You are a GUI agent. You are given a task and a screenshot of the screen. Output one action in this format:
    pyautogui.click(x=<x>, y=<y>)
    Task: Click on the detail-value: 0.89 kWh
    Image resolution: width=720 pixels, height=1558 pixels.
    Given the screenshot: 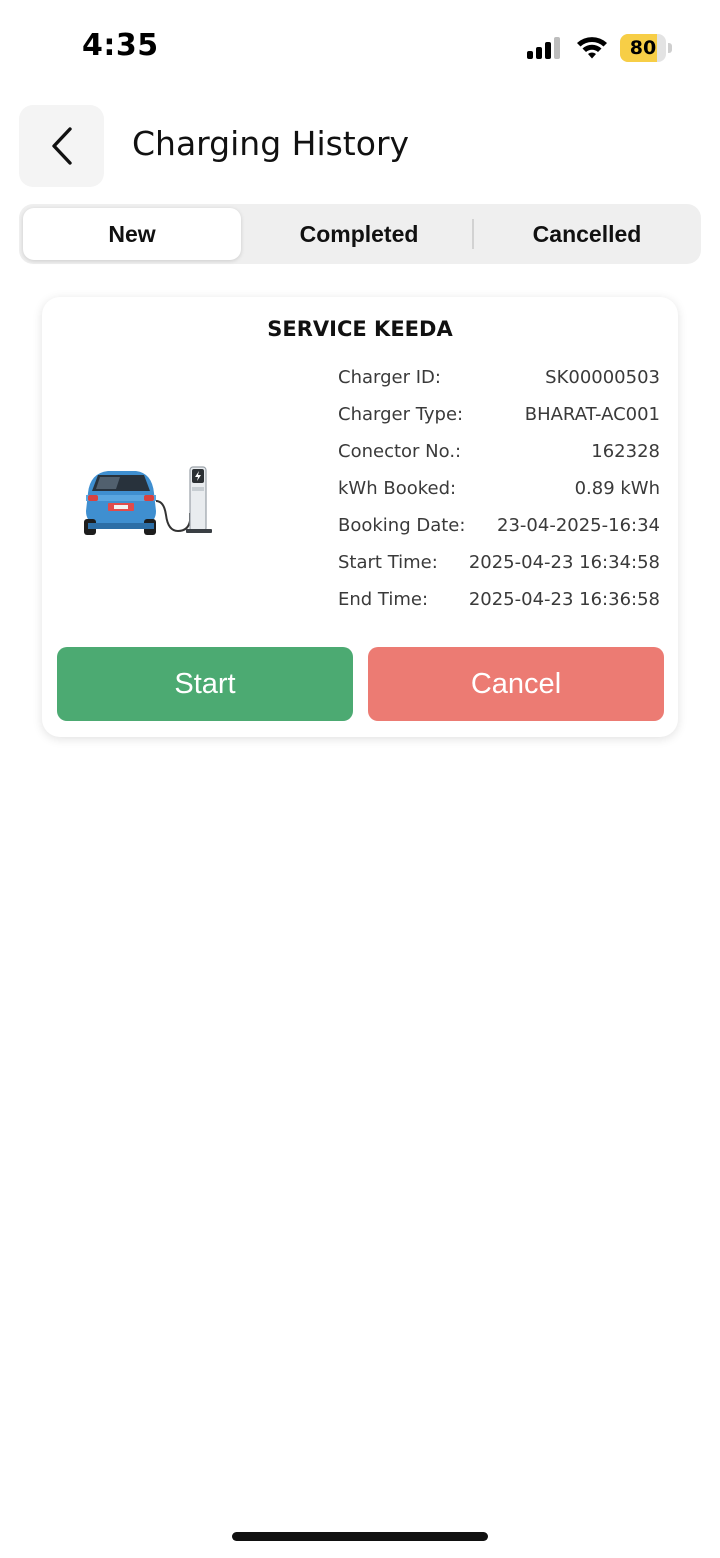 What is the action you would take?
    pyautogui.click(x=617, y=488)
    